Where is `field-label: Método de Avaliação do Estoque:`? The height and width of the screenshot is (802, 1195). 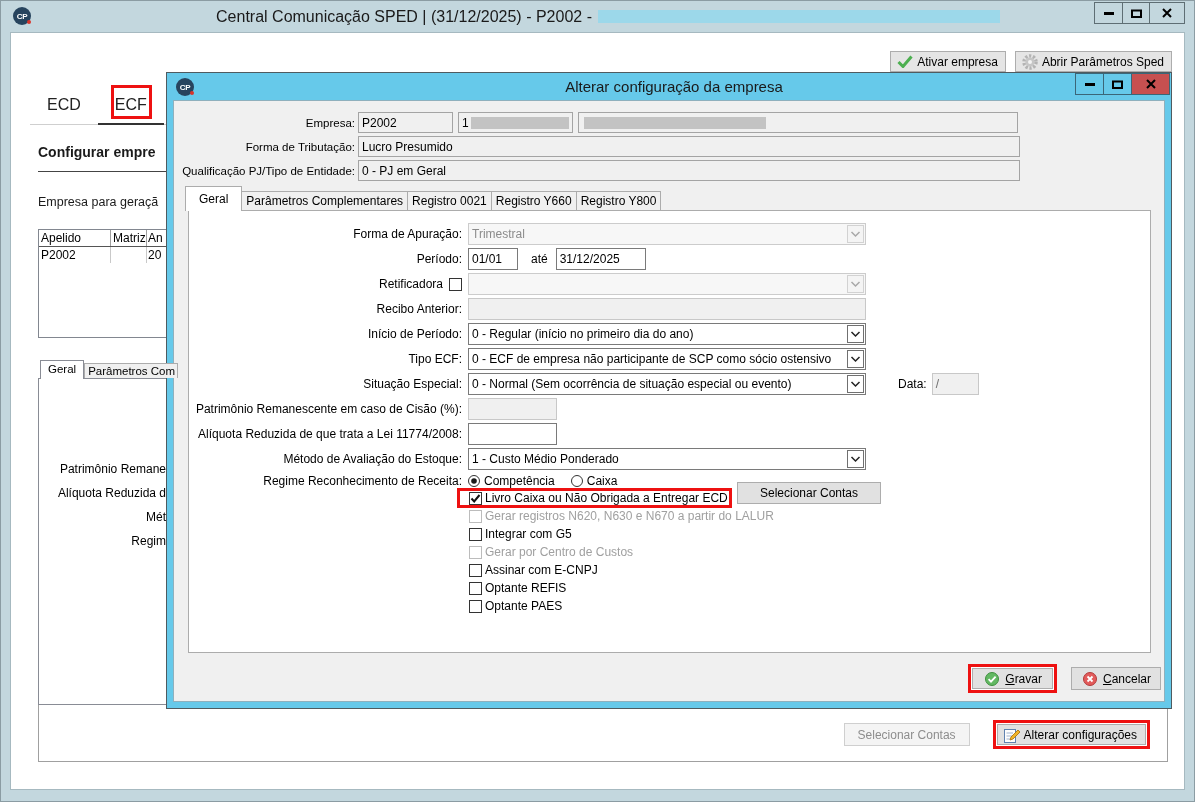
field-label: Método de Avaliação do Estoque: is located at coordinates (372, 459).